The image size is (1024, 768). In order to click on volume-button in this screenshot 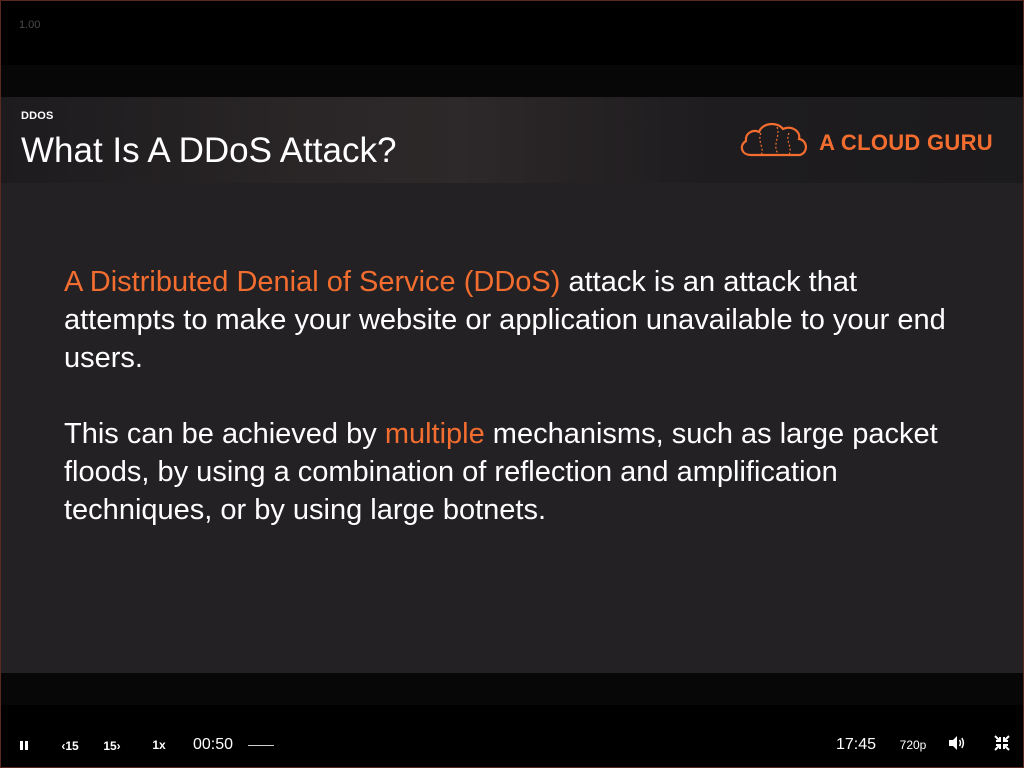, I will do `click(957, 745)`.